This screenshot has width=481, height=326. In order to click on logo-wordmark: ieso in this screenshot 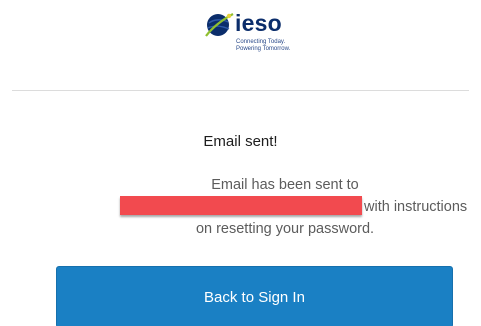, I will do `click(258, 23)`.